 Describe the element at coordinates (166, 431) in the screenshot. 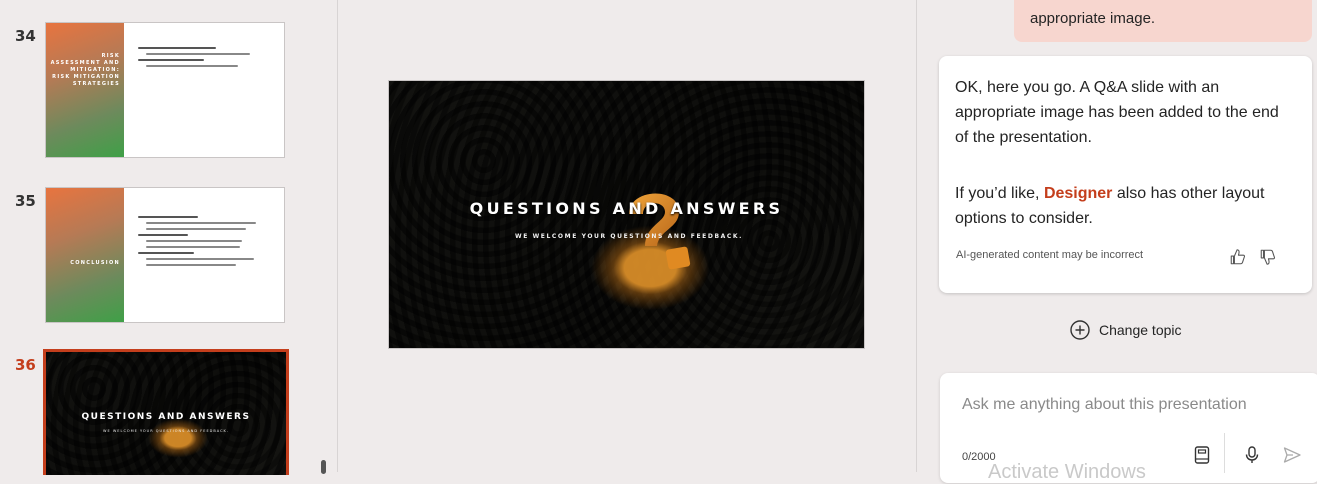

I see `thumbnail-subtitle: WE WELCOME YOUR QUESTIONS AND FEEDBACK.` at that location.